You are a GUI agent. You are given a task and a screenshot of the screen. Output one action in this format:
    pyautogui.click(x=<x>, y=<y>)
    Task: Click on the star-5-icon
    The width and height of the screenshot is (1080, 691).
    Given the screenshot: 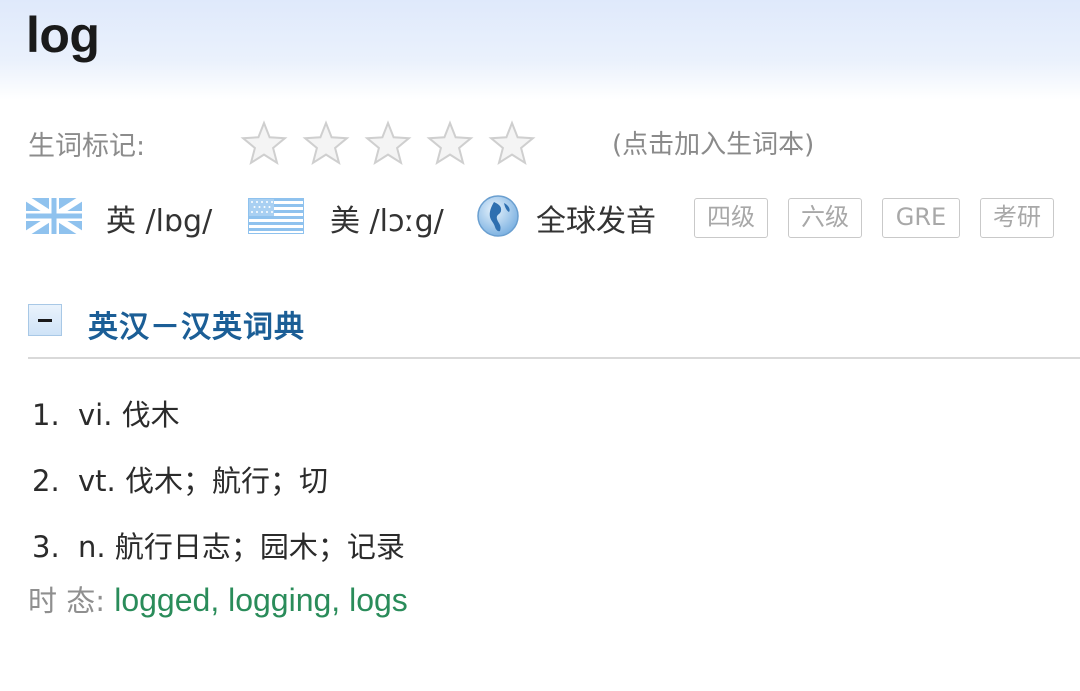 What is the action you would take?
    pyautogui.click(x=512, y=143)
    